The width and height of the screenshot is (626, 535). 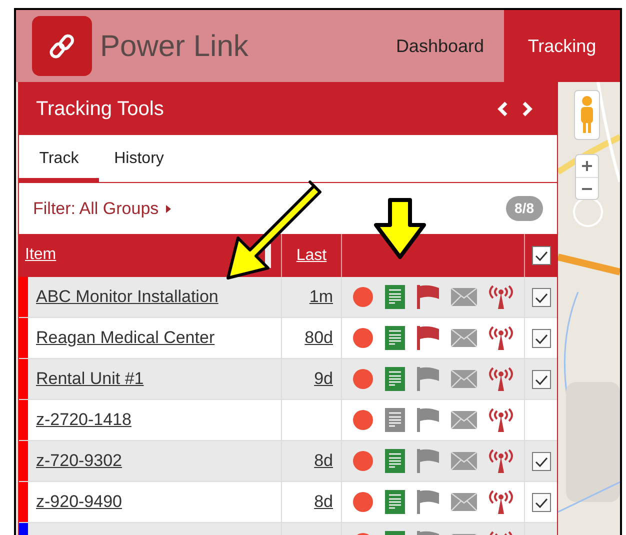 What do you see at coordinates (103, 209) in the screenshot?
I see `filter-link: Filter: All Groups` at bounding box center [103, 209].